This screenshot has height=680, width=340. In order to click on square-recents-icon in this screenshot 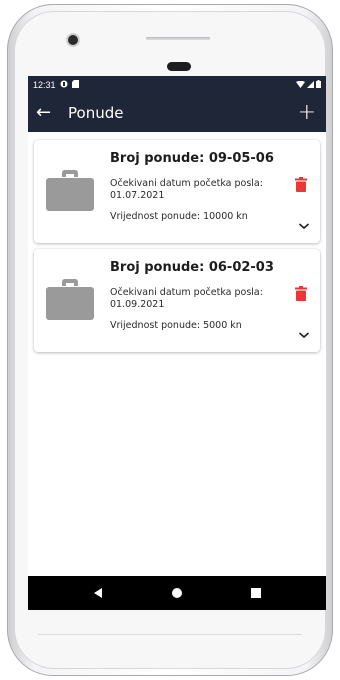, I will do `click(256, 593)`.